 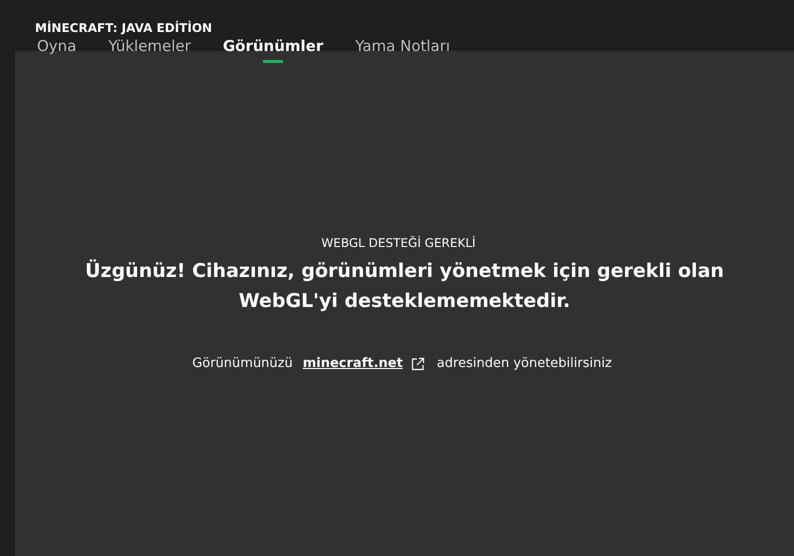 I want to click on tab: Yüklemeler, so click(x=149, y=49).